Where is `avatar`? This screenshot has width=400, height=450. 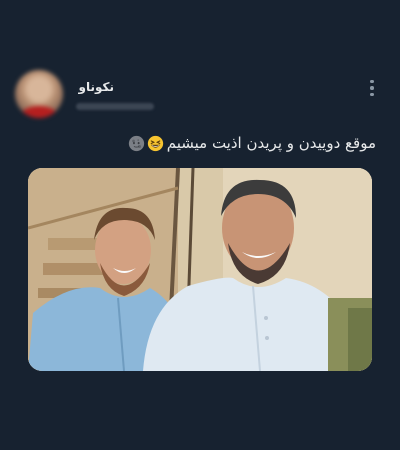 avatar is located at coordinates (39, 94).